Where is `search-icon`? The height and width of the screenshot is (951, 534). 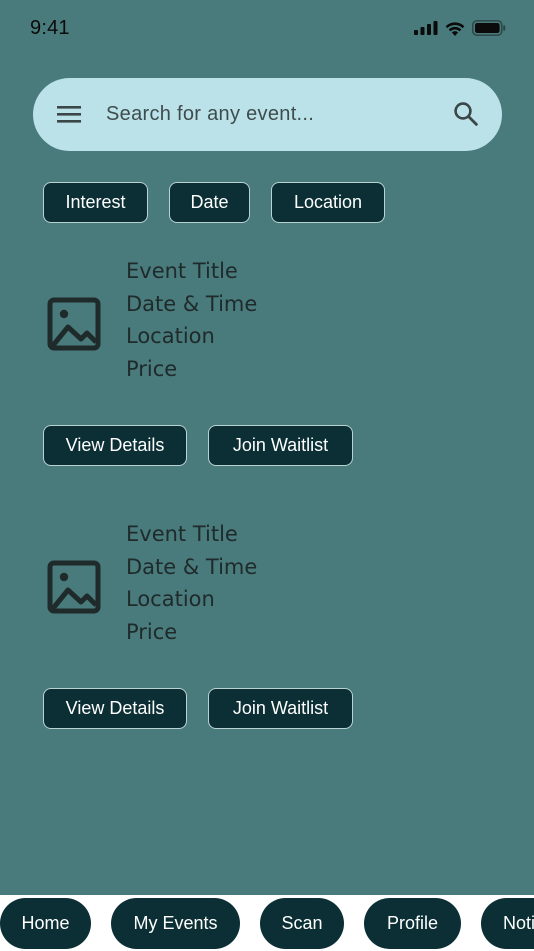 search-icon is located at coordinates (466, 114).